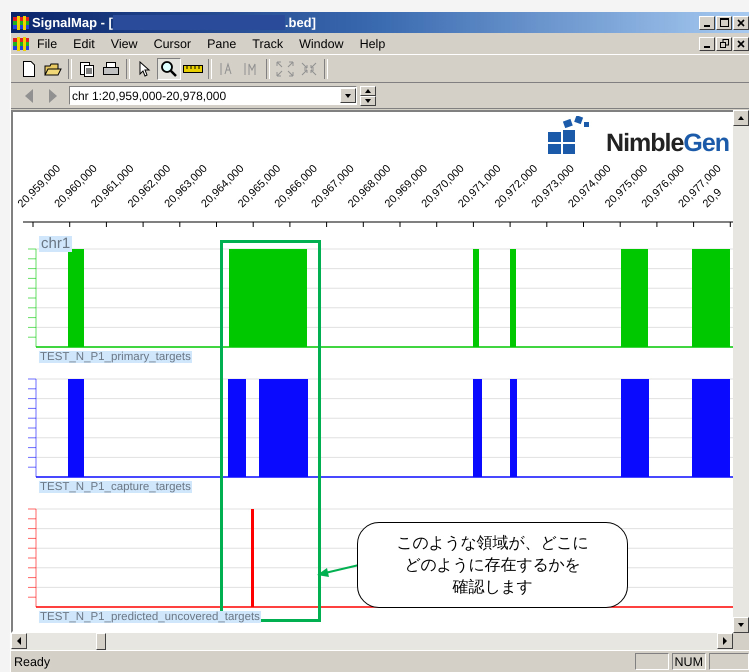 This screenshot has width=749, height=672. I want to click on chromosome-label: chr1, so click(55, 244).